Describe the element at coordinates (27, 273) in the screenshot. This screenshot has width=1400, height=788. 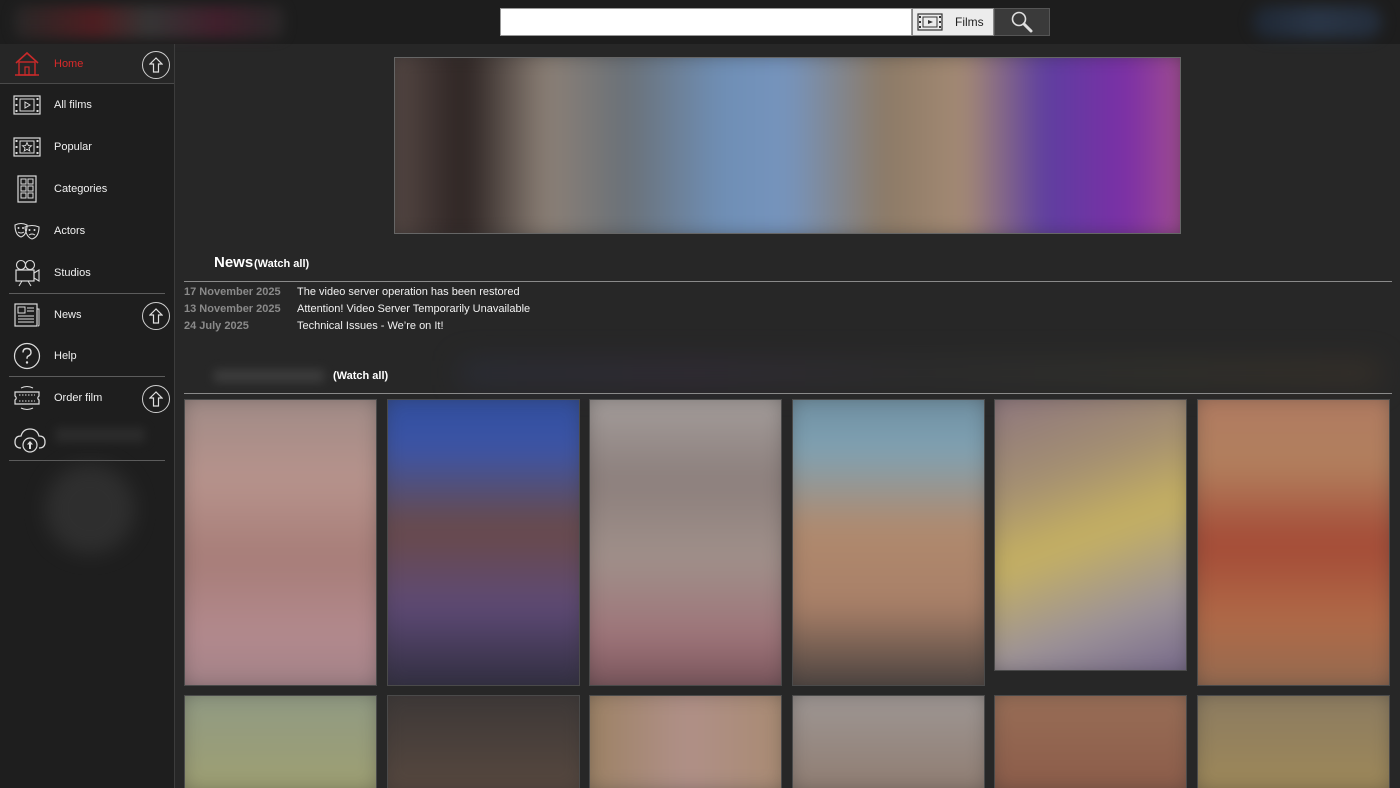
I see `camera-icon` at that location.